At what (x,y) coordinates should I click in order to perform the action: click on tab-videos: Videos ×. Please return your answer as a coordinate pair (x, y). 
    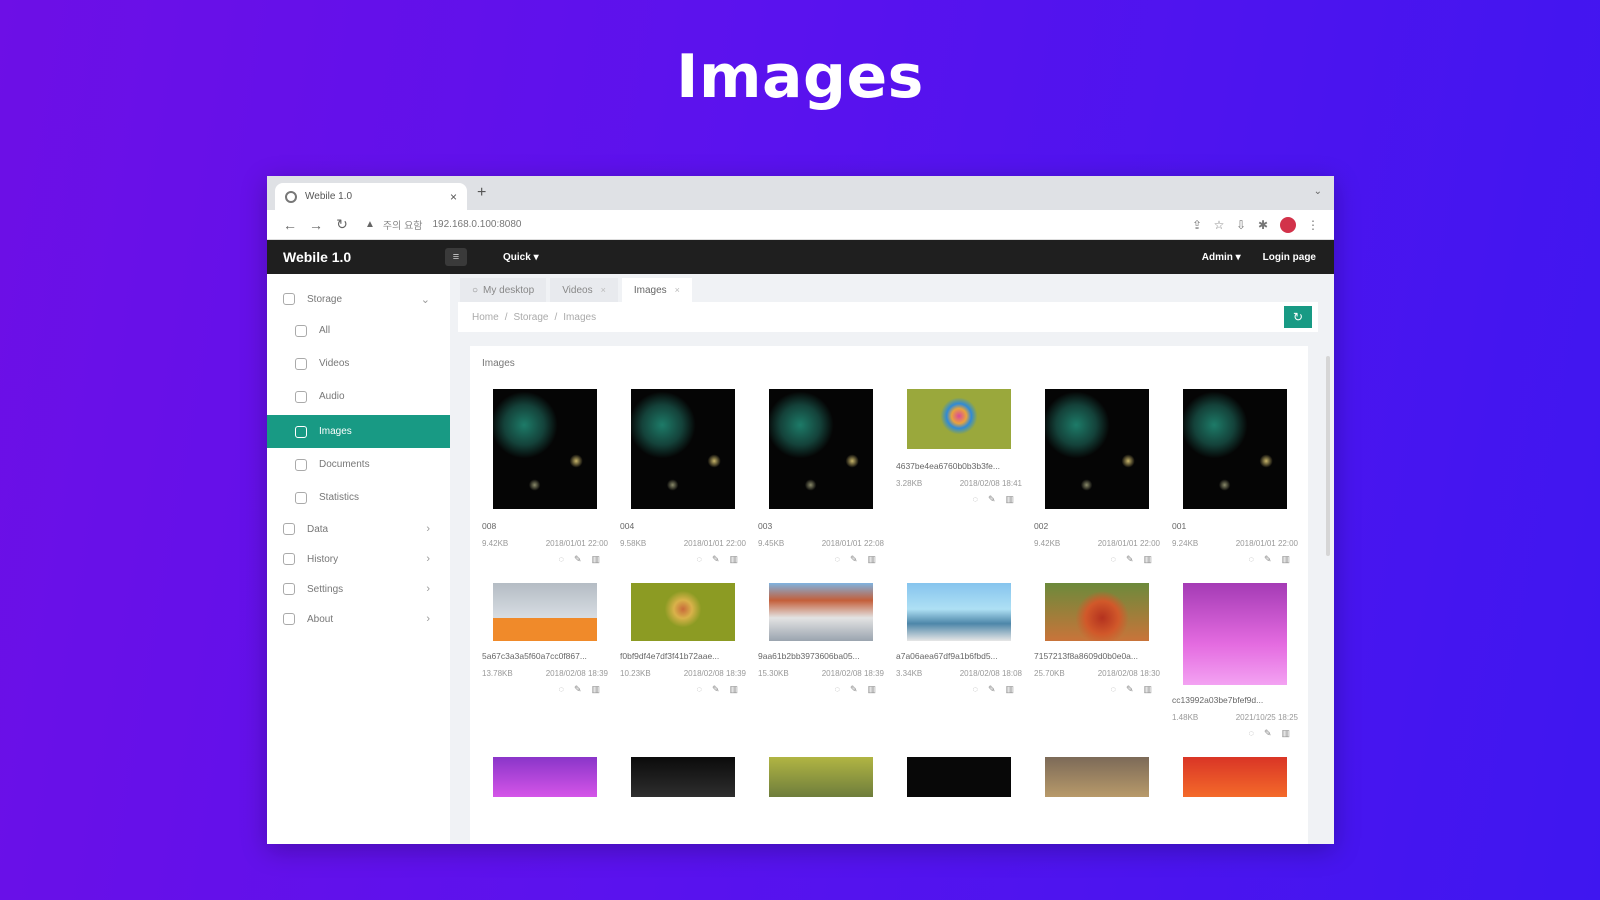
    Looking at the image, I should click on (584, 290).